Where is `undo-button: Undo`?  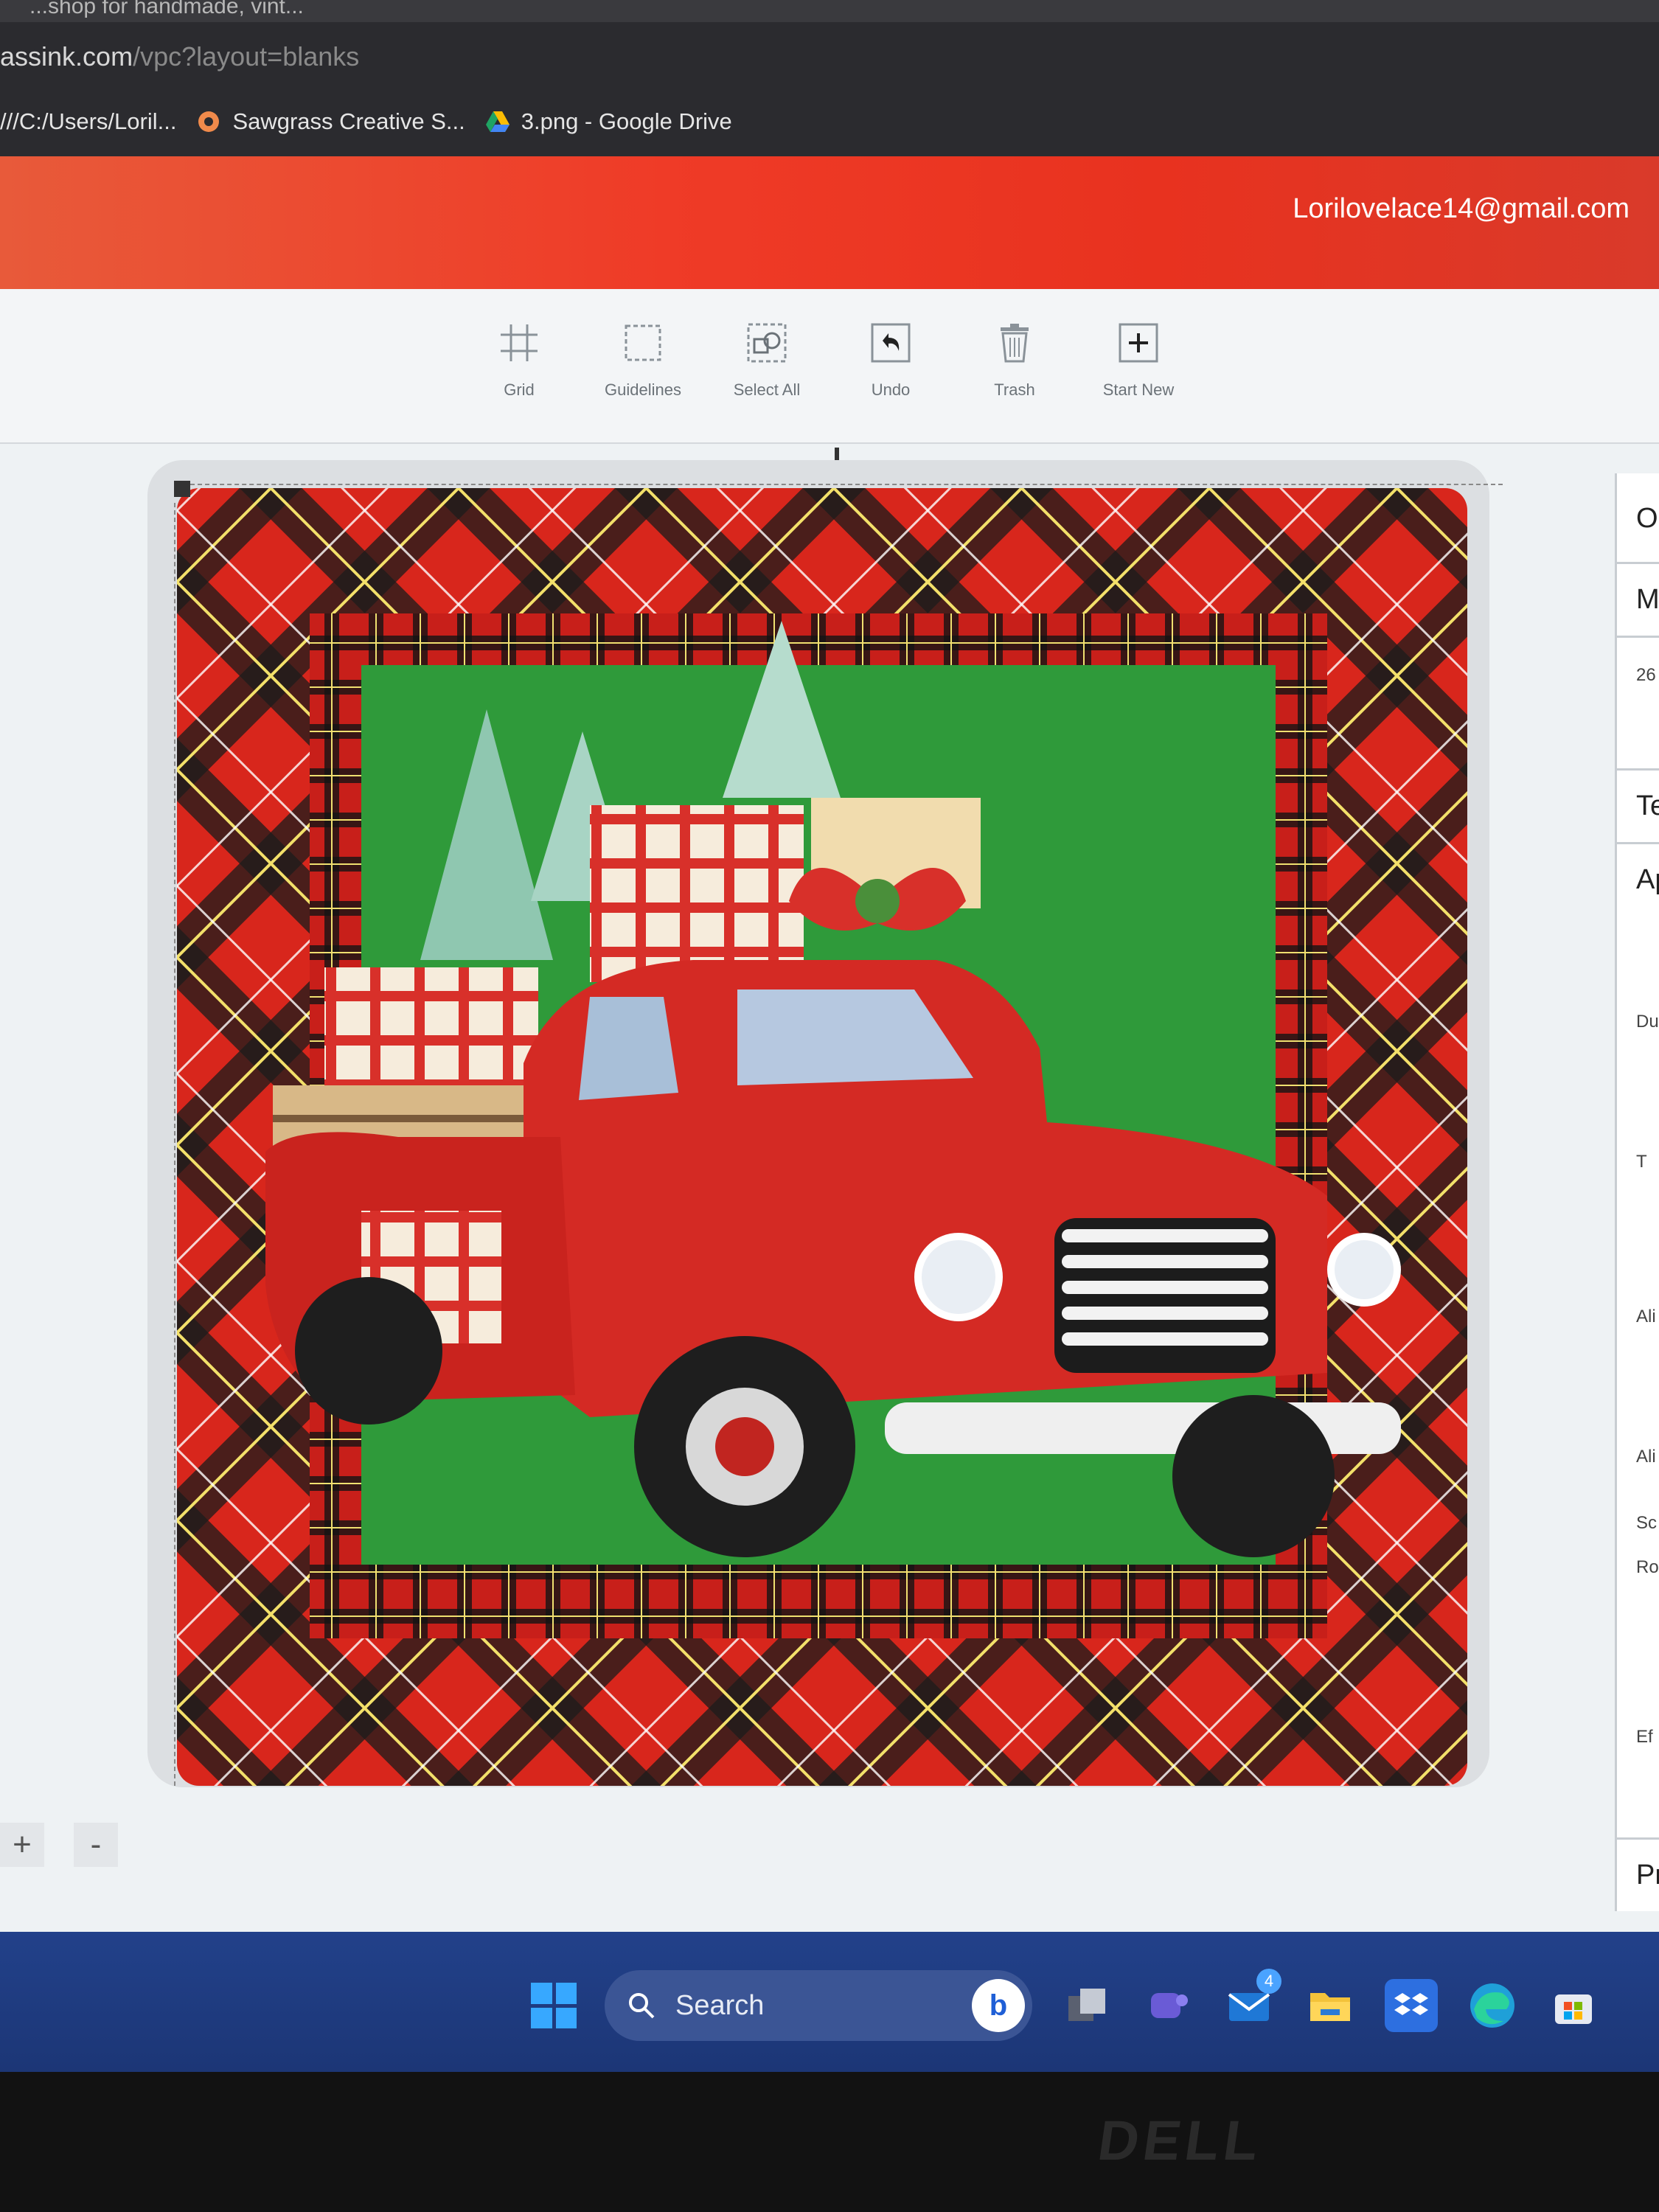
undo-button: Undo is located at coordinates (891, 359).